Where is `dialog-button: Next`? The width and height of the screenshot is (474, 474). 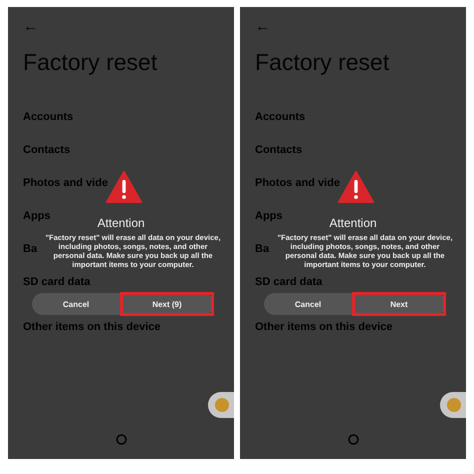 dialog-button: Next is located at coordinates (399, 304).